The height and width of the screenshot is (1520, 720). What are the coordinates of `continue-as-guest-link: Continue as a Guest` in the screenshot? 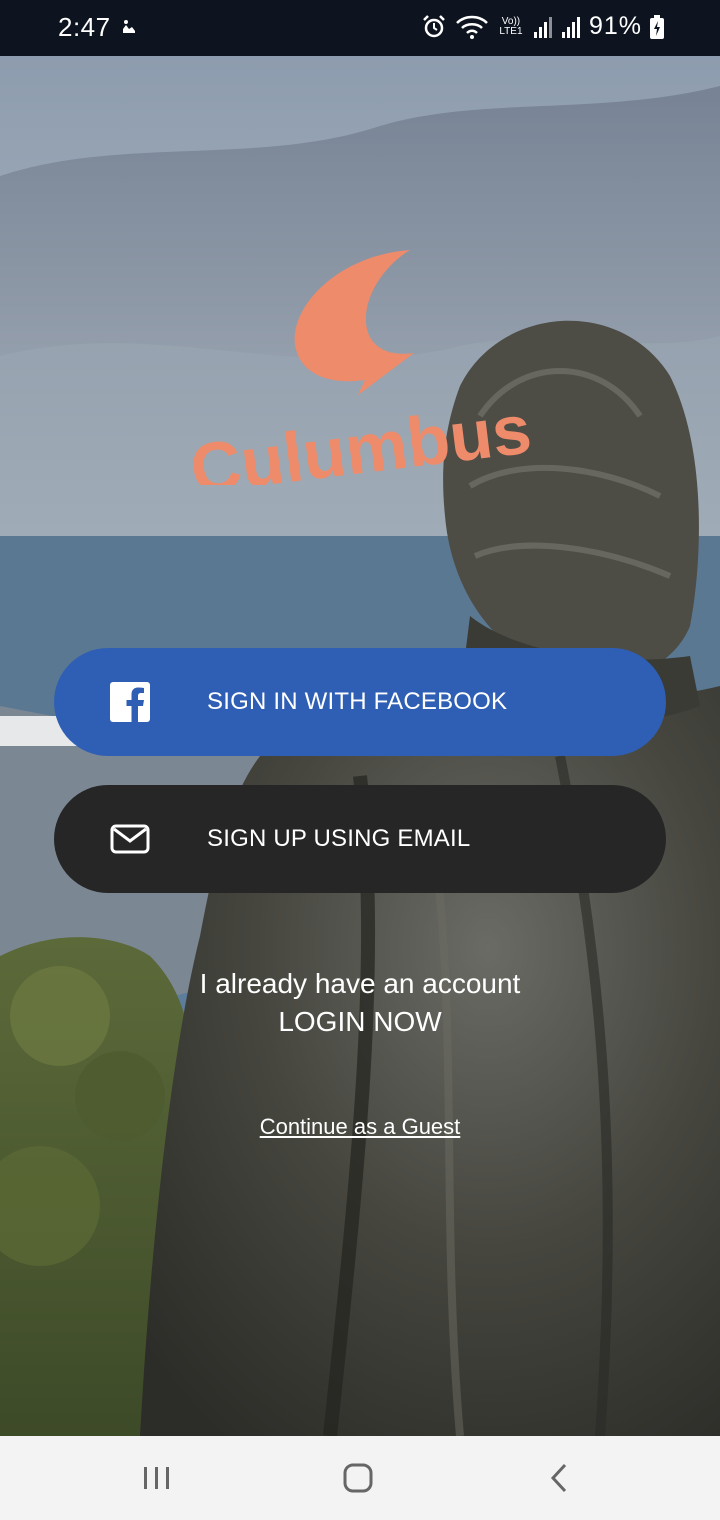 It's located at (360, 1127).